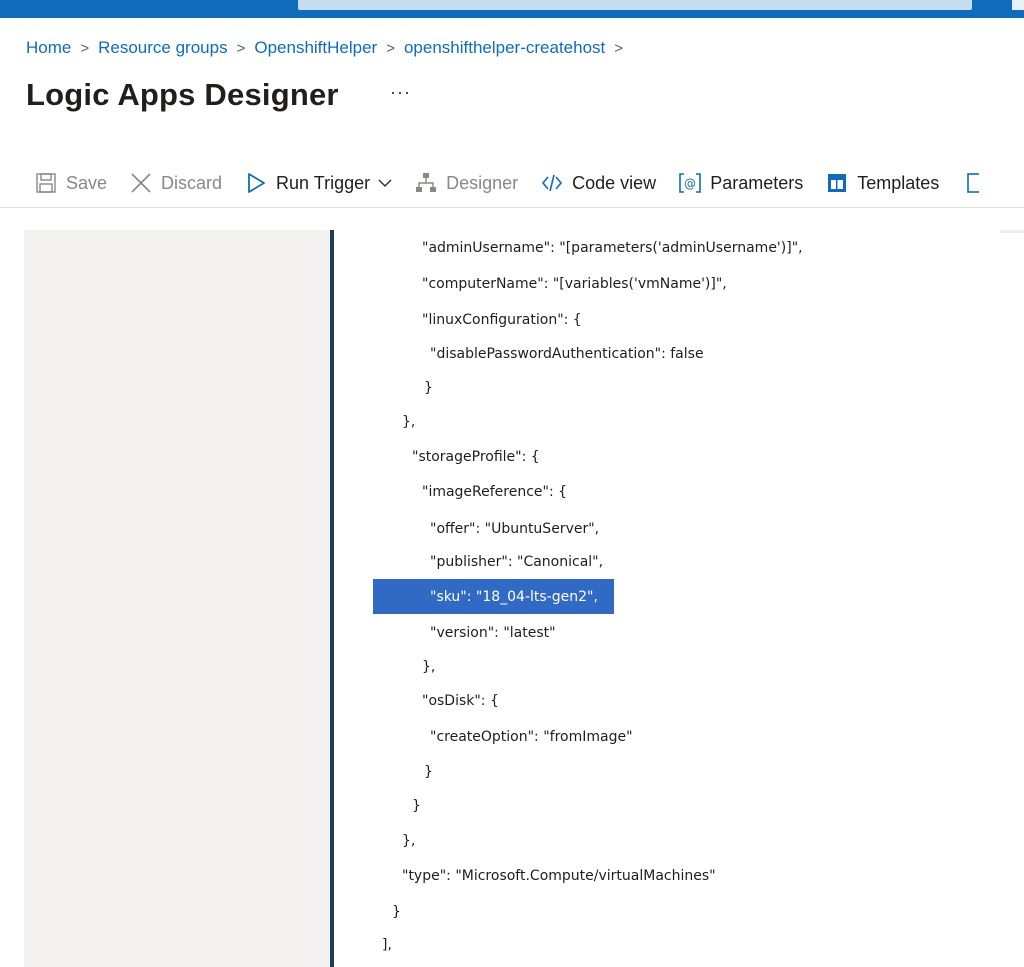 This screenshot has height=967, width=1024. I want to click on code-line: "version": "latest", so click(493, 633).